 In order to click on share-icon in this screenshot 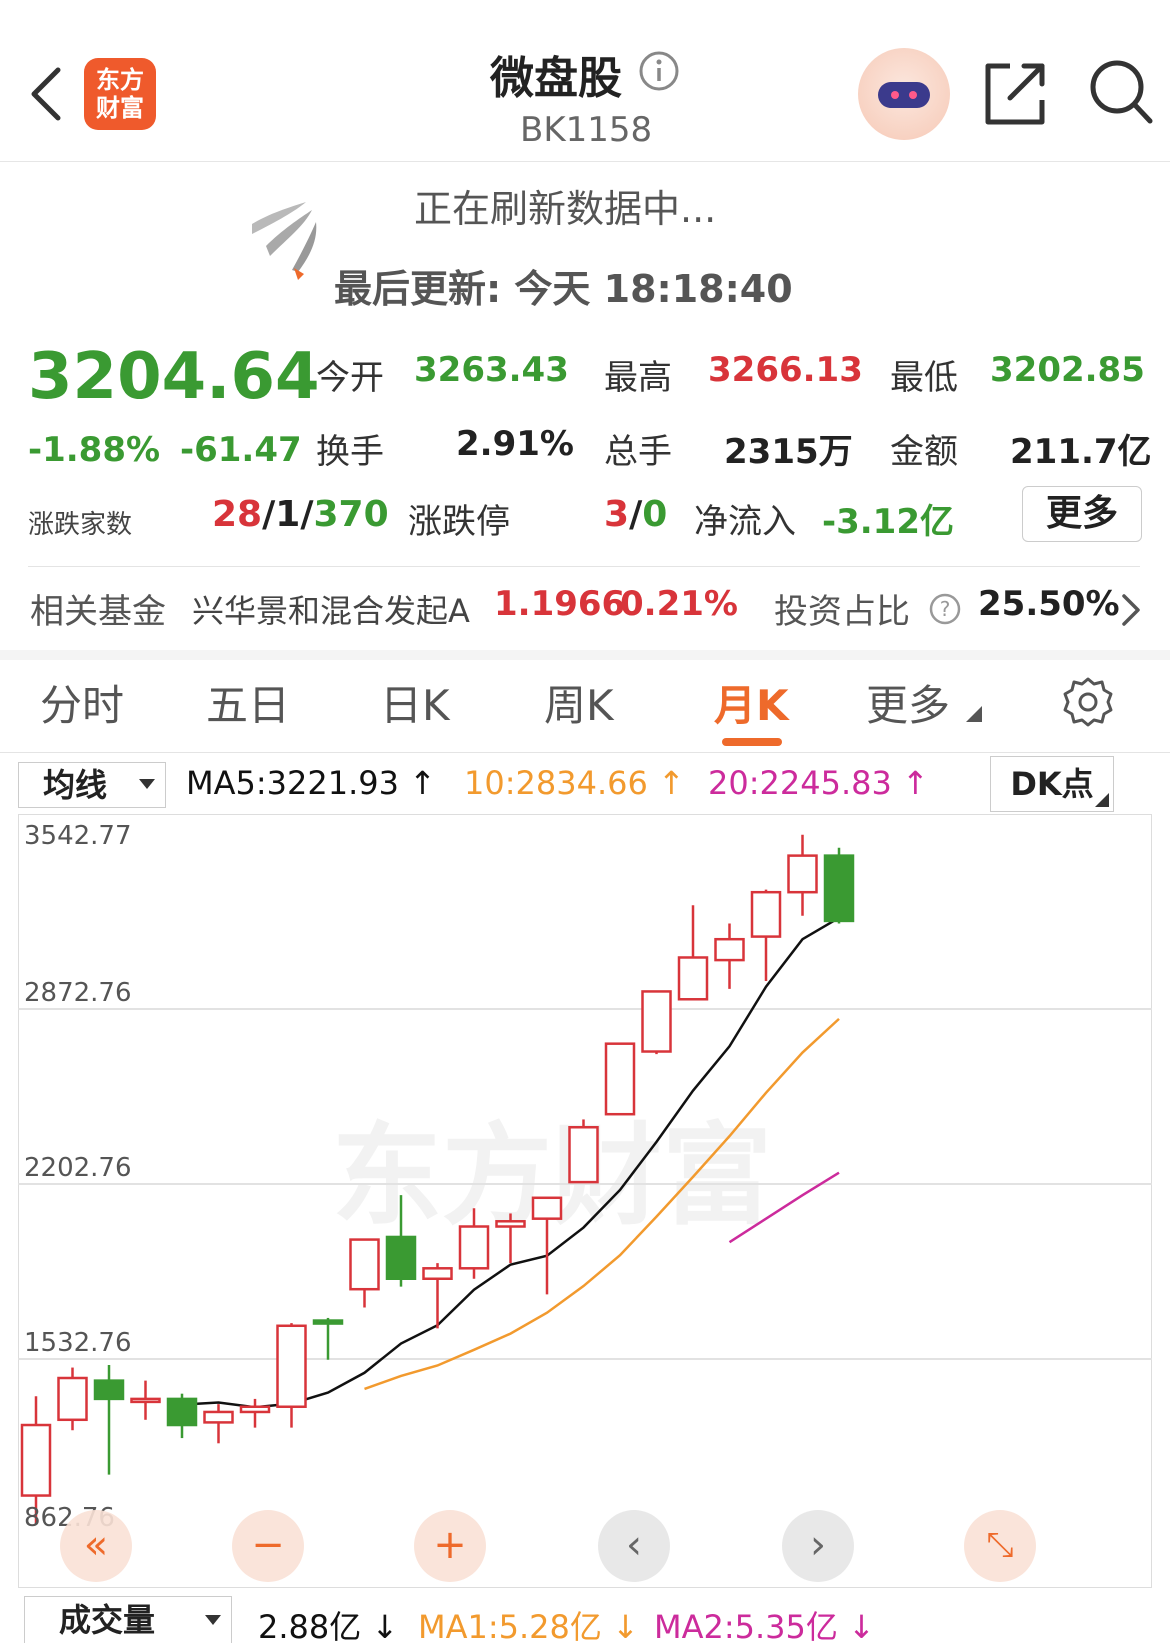, I will do `click(1015, 93)`.